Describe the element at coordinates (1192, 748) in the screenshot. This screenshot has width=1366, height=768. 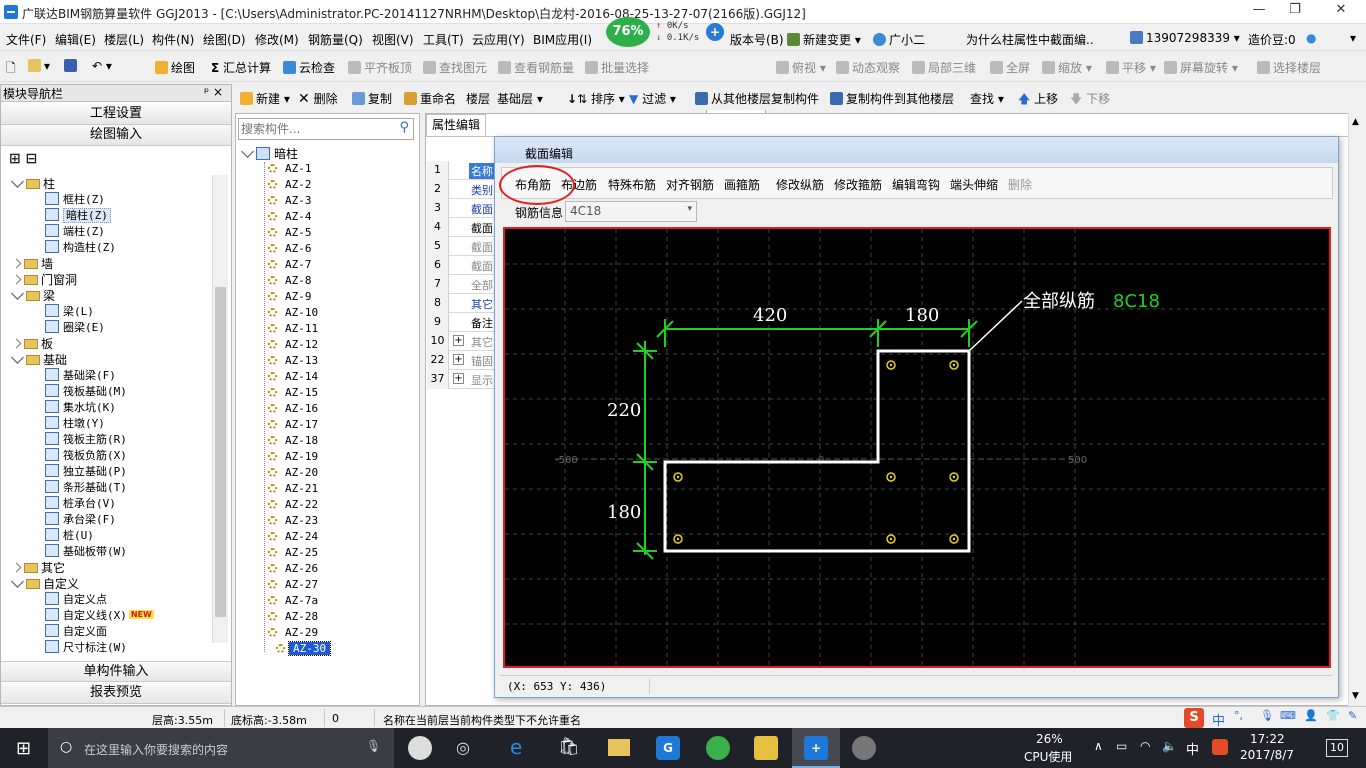
I see `tray-ime-mode: 中` at that location.